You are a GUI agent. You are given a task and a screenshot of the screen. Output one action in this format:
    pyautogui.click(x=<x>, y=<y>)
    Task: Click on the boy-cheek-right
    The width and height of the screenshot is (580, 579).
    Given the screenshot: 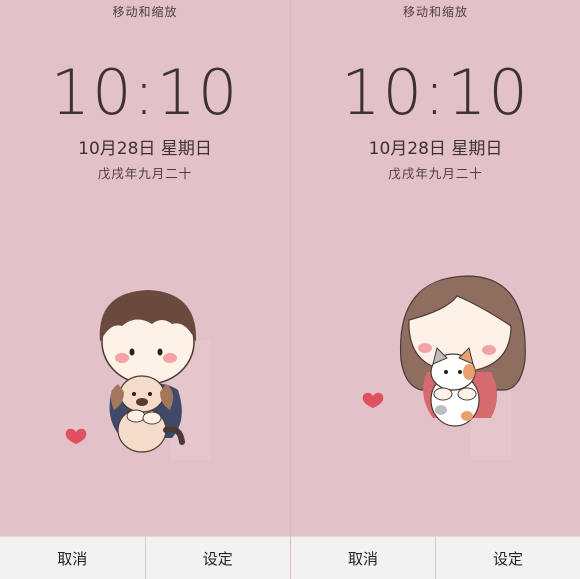 What is the action you would take?
    pyautogui.click(x=170, y=358)
    